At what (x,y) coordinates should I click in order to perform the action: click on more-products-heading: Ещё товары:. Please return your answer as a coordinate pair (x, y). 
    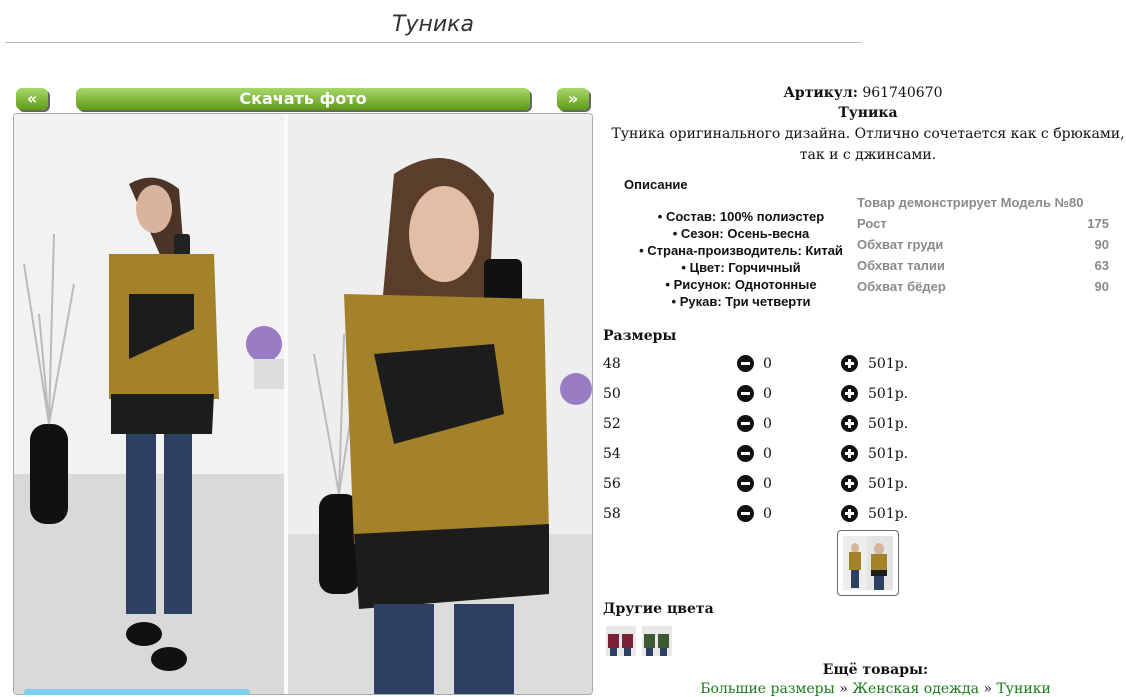
    Looking at the image, I should click on (875, 670).